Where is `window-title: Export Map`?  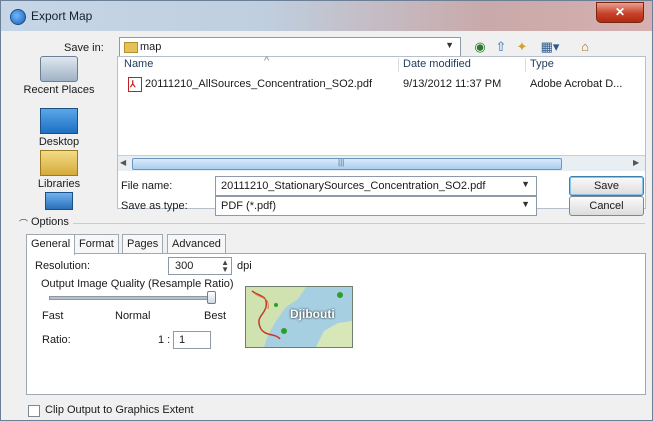
window-title: Export Map is located at coordinates (62, 16).